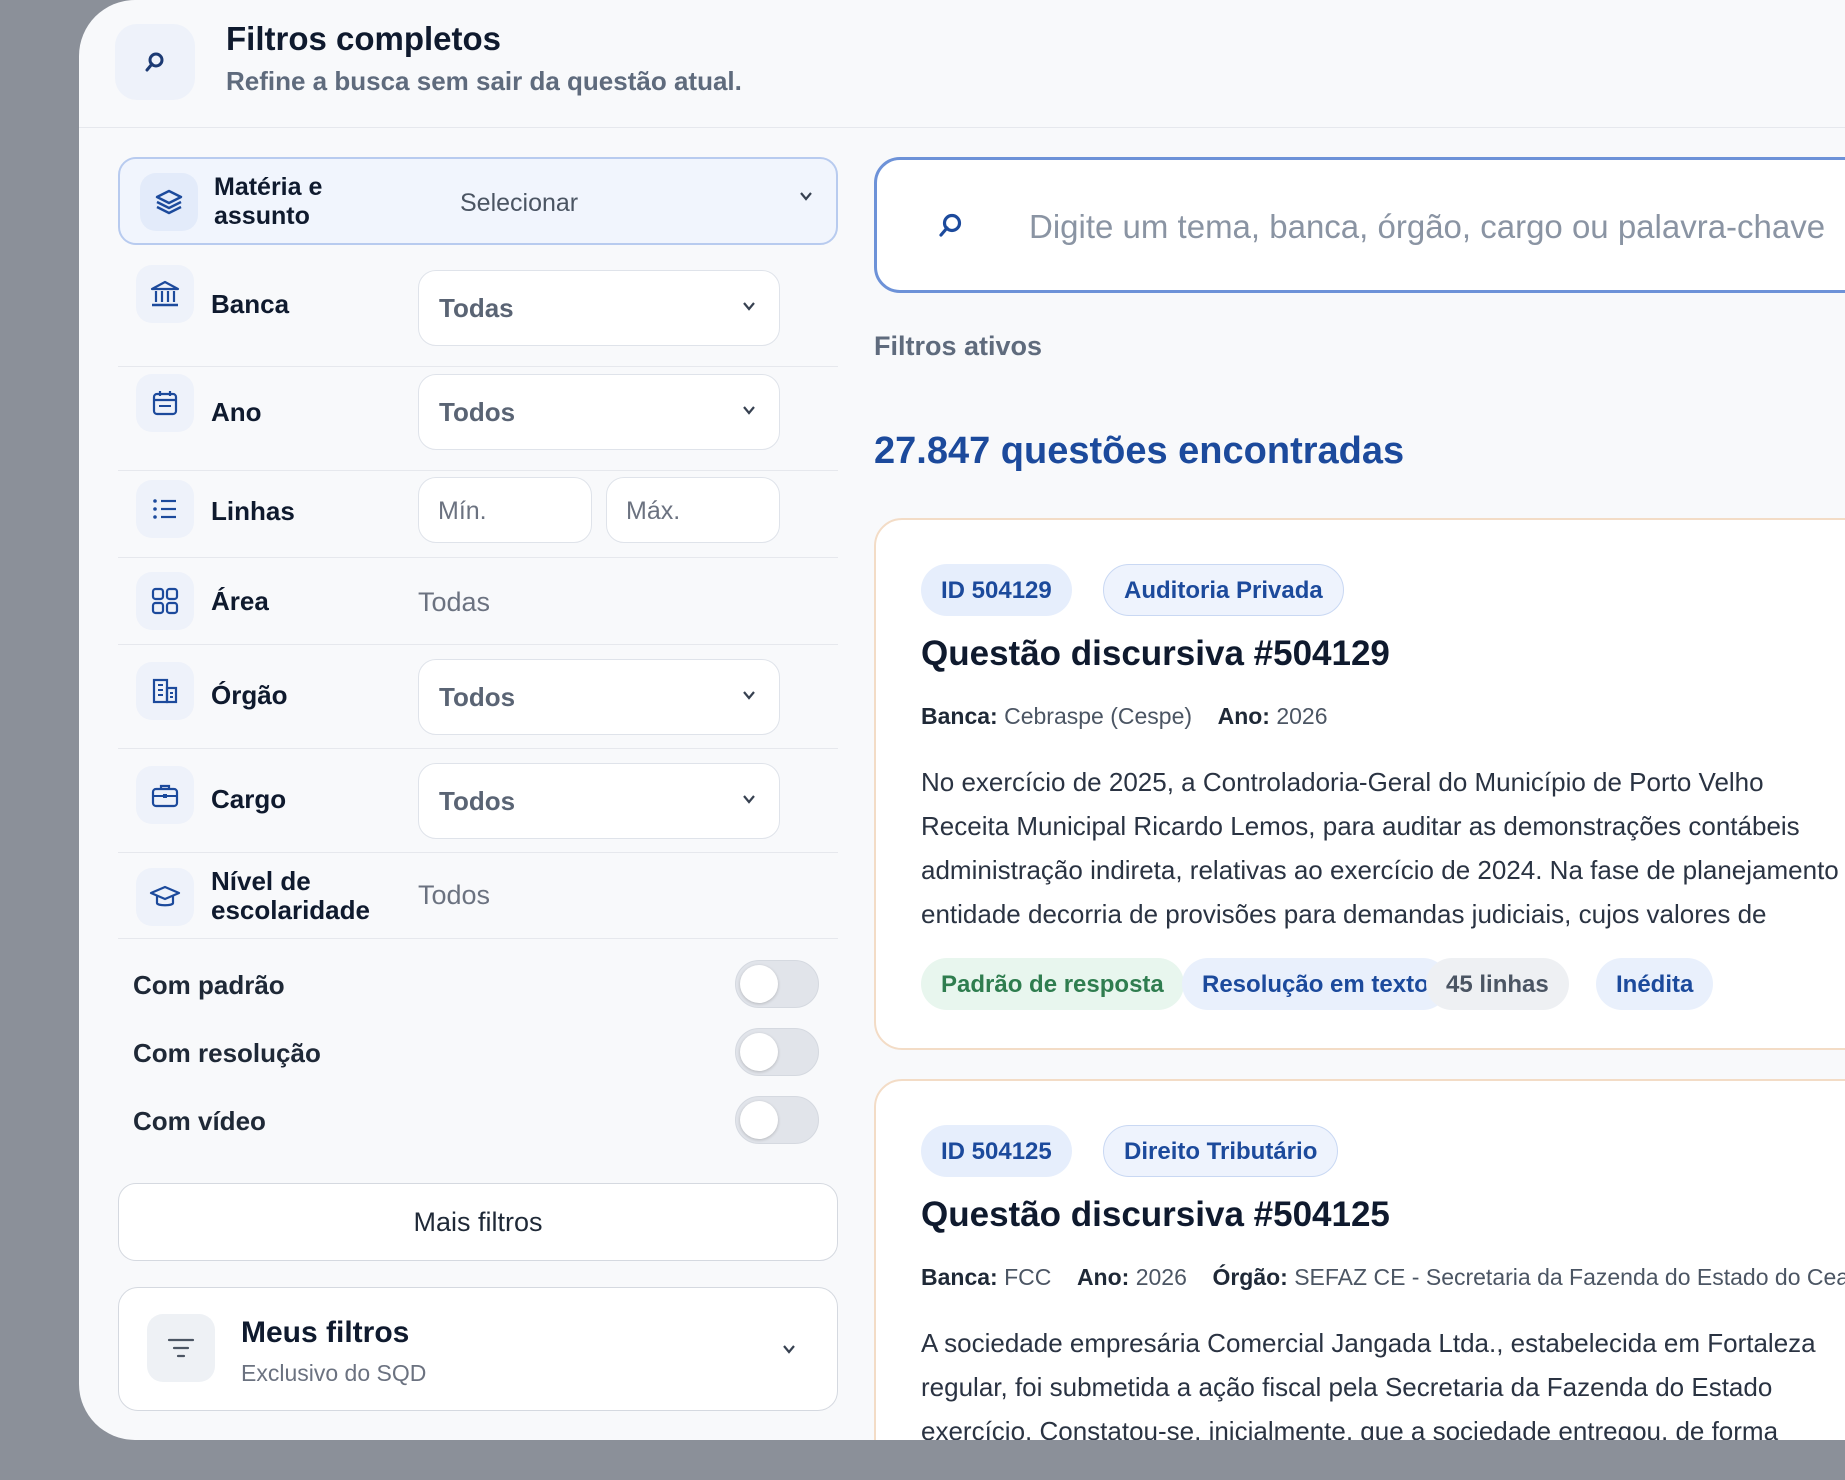 The height and width of the screenshot is (1480, 1845). Describe the element at coordinates (477, 412) in the screenshot. I see `ano-value: Todos` at that location.